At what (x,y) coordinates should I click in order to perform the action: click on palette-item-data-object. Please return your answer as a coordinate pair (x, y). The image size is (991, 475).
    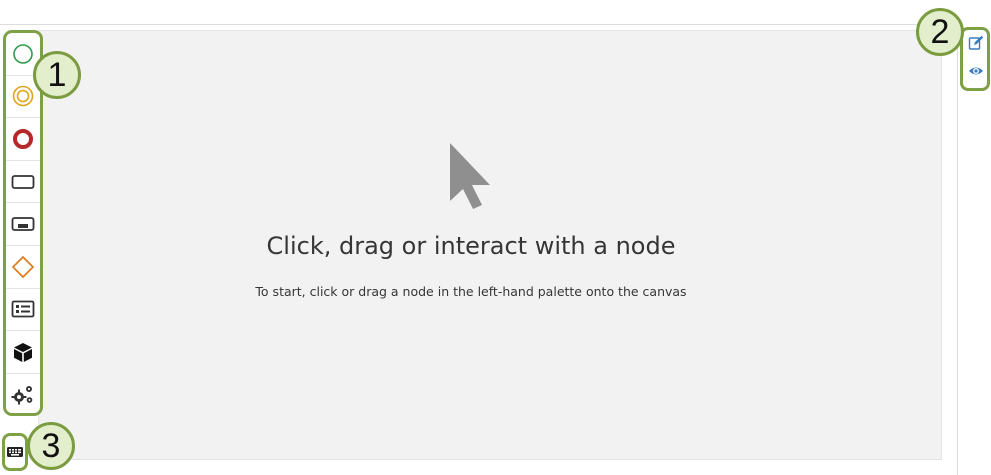
    Looking at the image, I should click on (23, 310).